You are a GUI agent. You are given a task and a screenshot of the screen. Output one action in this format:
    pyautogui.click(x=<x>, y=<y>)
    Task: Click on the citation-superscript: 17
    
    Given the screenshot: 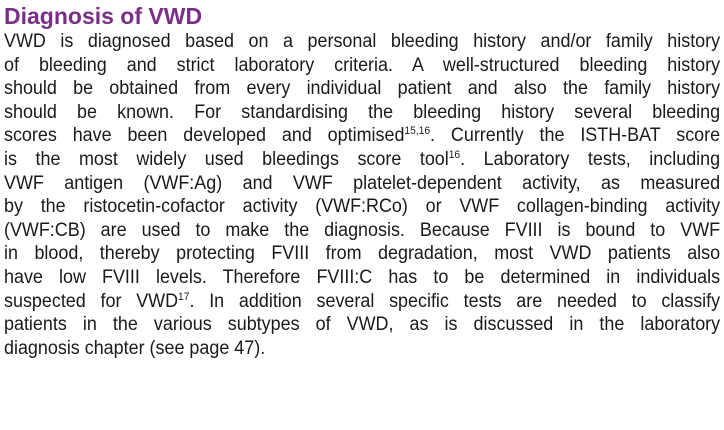 What is the action you would take?
    pyautogui.click(x=184, y=296)
    